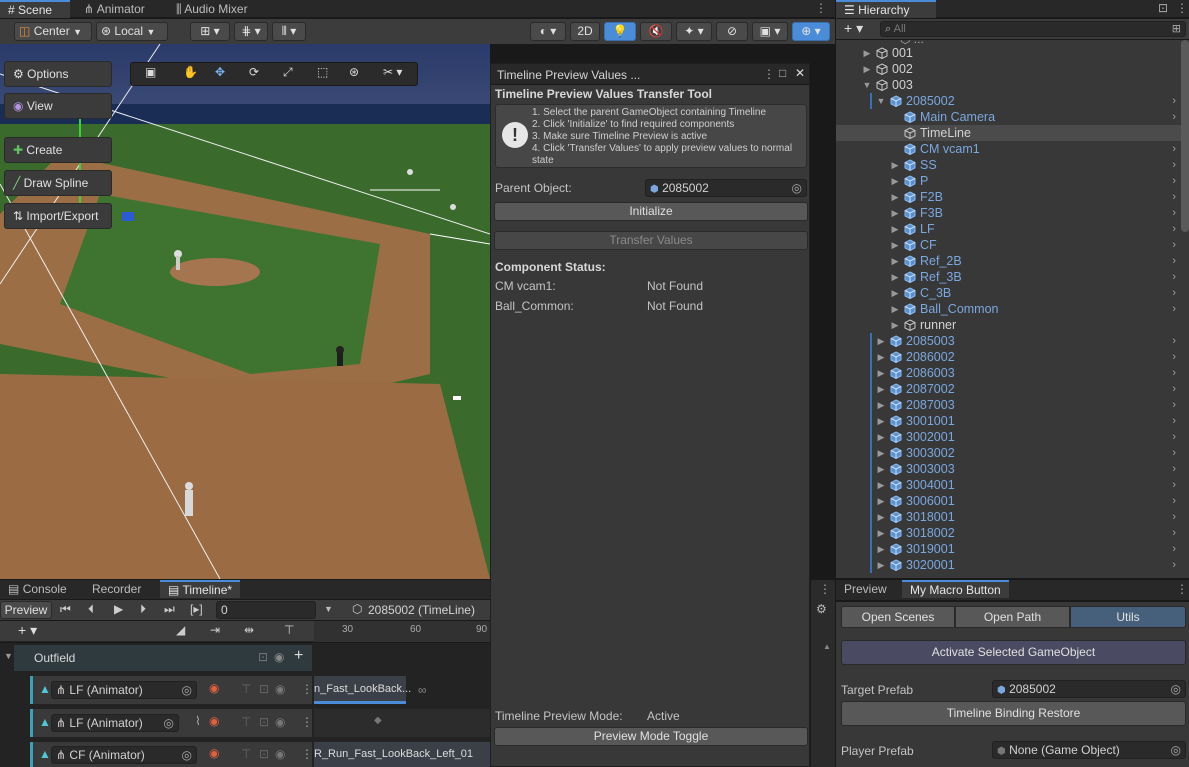 The height and width of the screenshot is (767, 1189). What do you see at coordinates (263, 657) in the screenshot?
I see `lock-icon: ⊡` at bounding box center [263, 657].